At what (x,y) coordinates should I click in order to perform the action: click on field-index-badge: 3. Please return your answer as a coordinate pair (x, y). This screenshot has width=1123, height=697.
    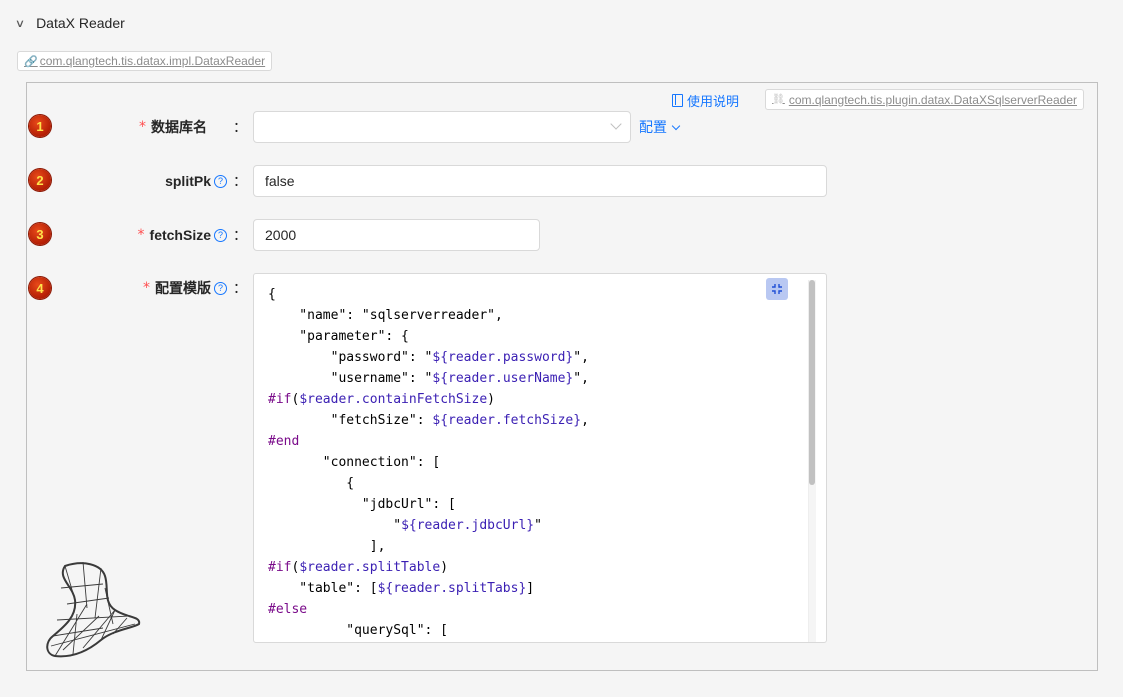
    Looking at the image, I should click on (40, 234).